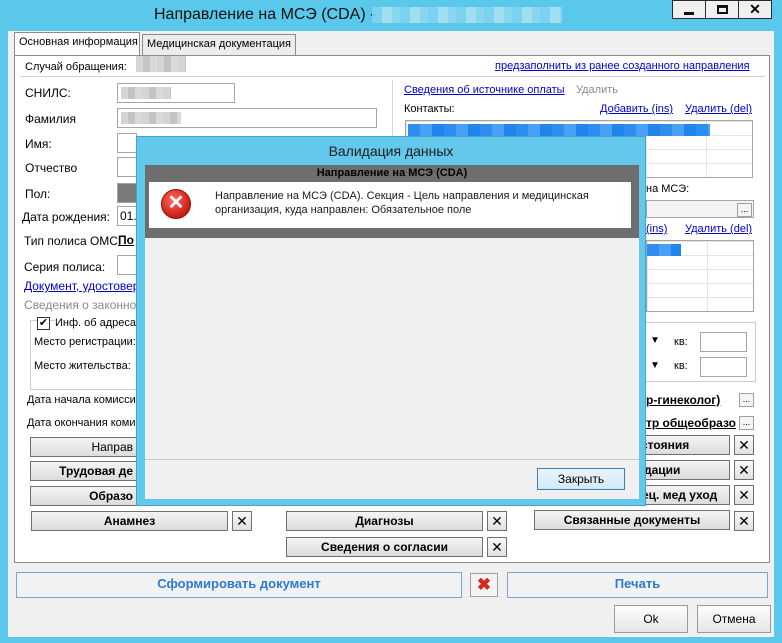 Image resolution: width=782 pixels, height=643 pixels. I want to click on anamnesis-button: Анамнез, so click(129, 521).